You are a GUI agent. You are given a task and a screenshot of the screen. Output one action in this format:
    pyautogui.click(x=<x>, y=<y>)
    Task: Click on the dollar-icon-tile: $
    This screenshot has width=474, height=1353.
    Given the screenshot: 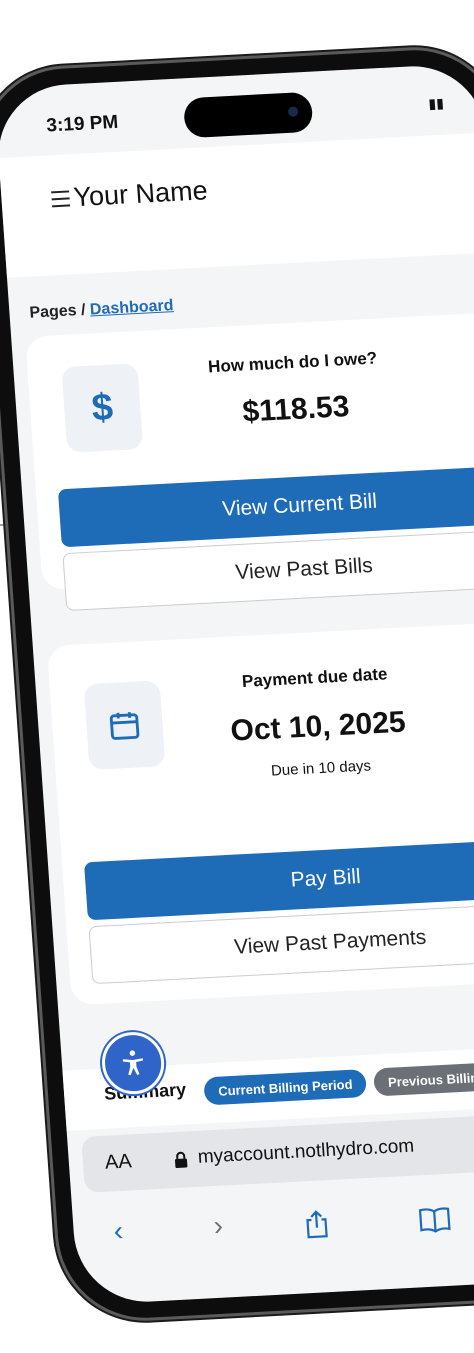 What is the action you would take?
    pyautogui.click(x=102, y=408)
    